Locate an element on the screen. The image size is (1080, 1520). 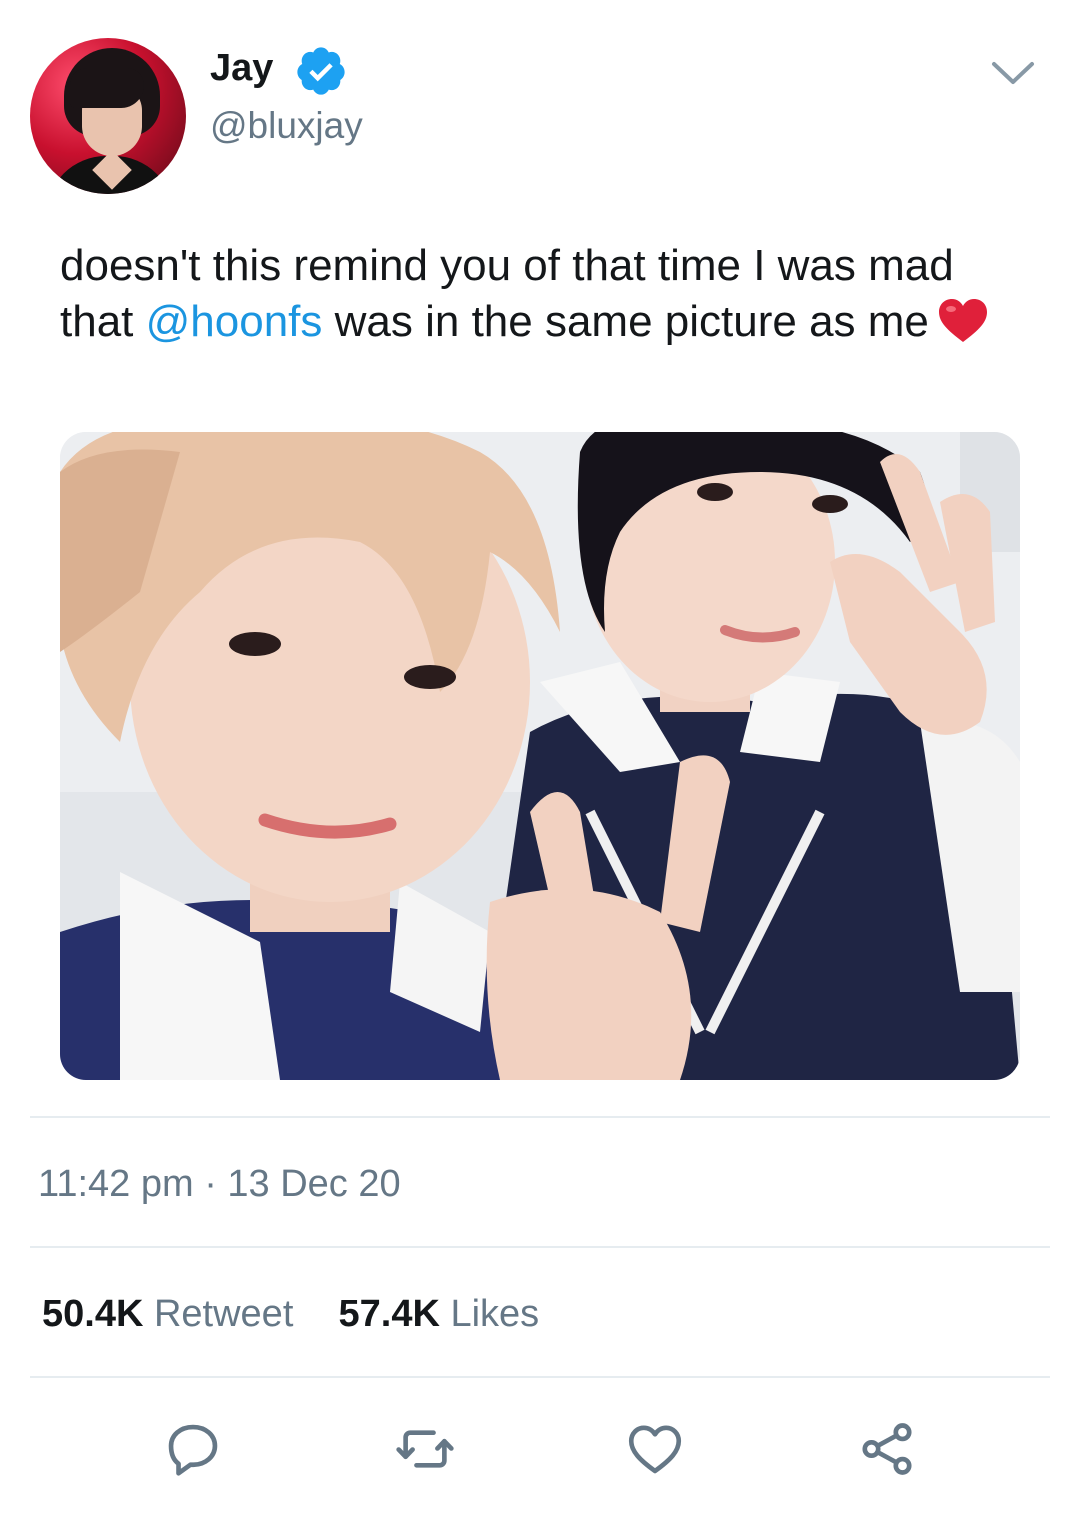
heart-emoji is located at coordinates (962, 320).